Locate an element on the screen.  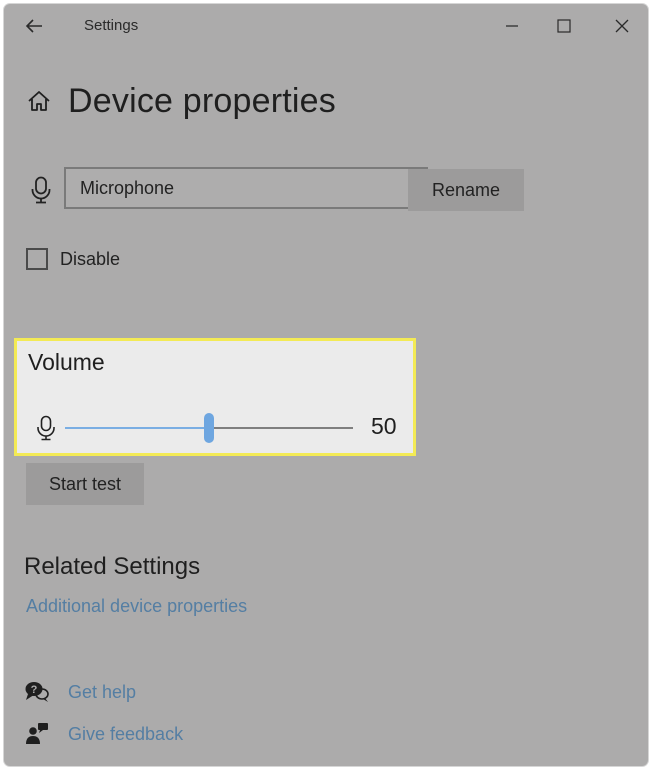
disable-label: Disable is located at coordinates (90, 258).